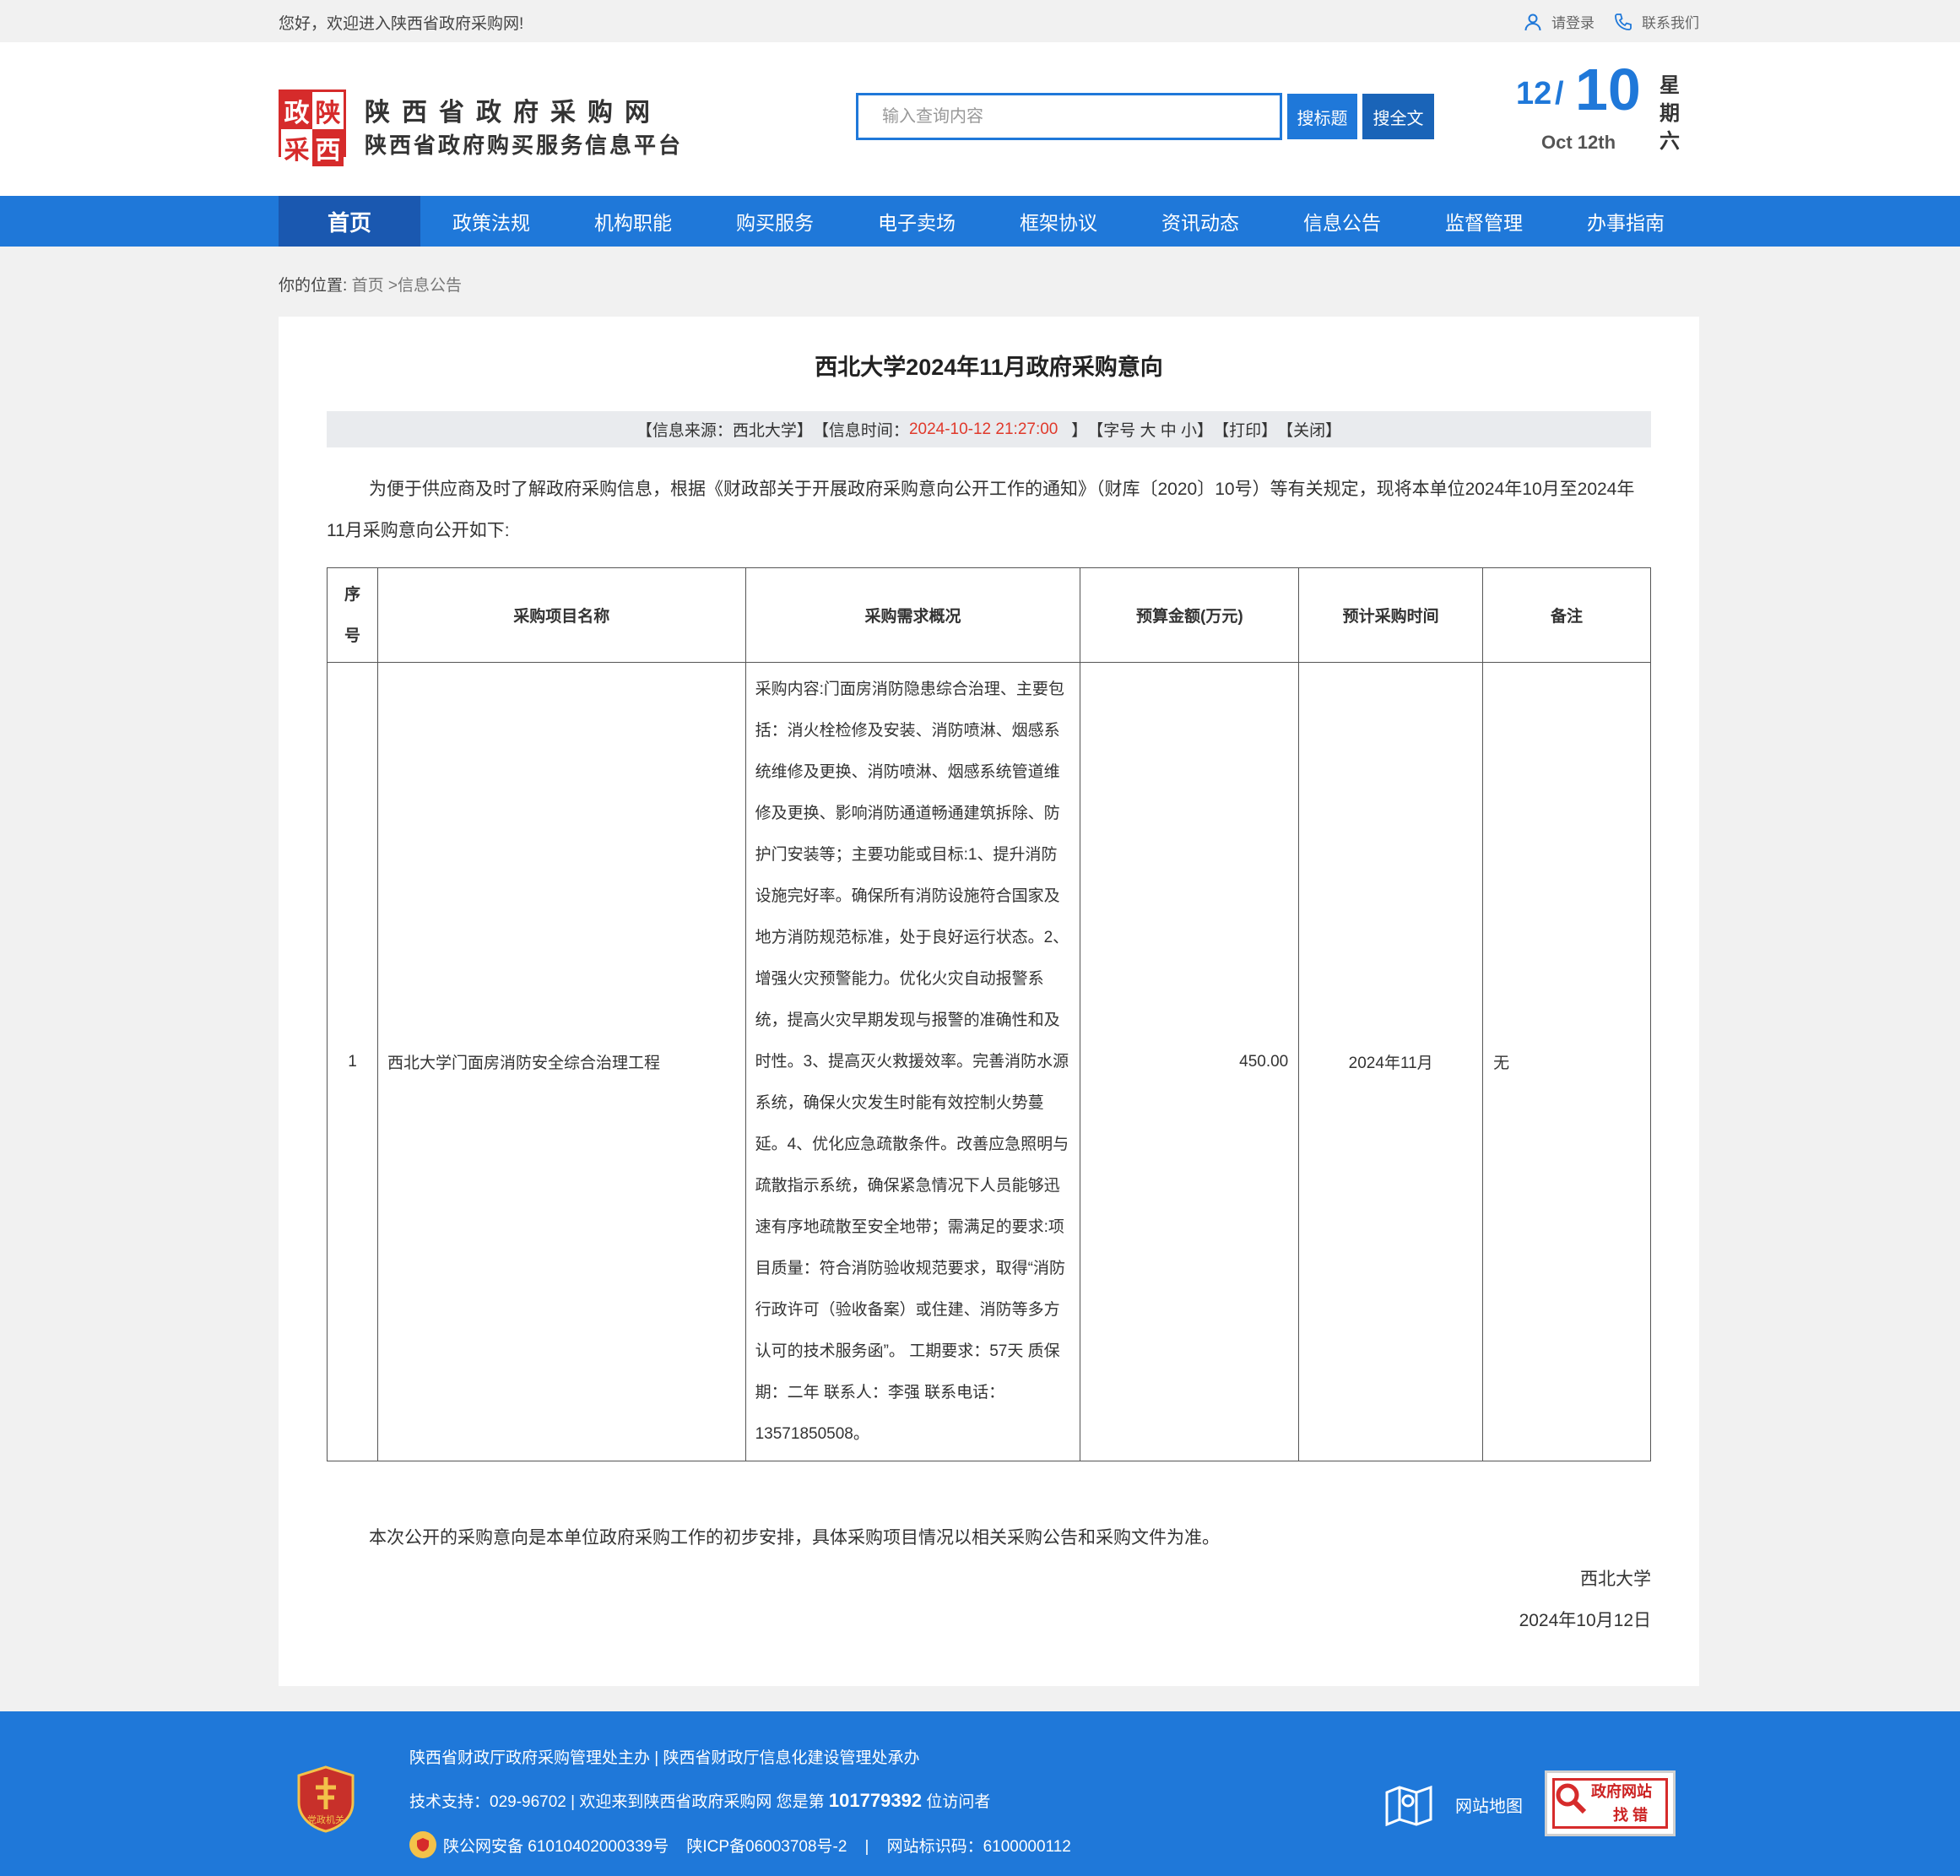 The height and width of the screenshot is (1876, 1960). I want to click on date-slash: /, so click(1559, 93).